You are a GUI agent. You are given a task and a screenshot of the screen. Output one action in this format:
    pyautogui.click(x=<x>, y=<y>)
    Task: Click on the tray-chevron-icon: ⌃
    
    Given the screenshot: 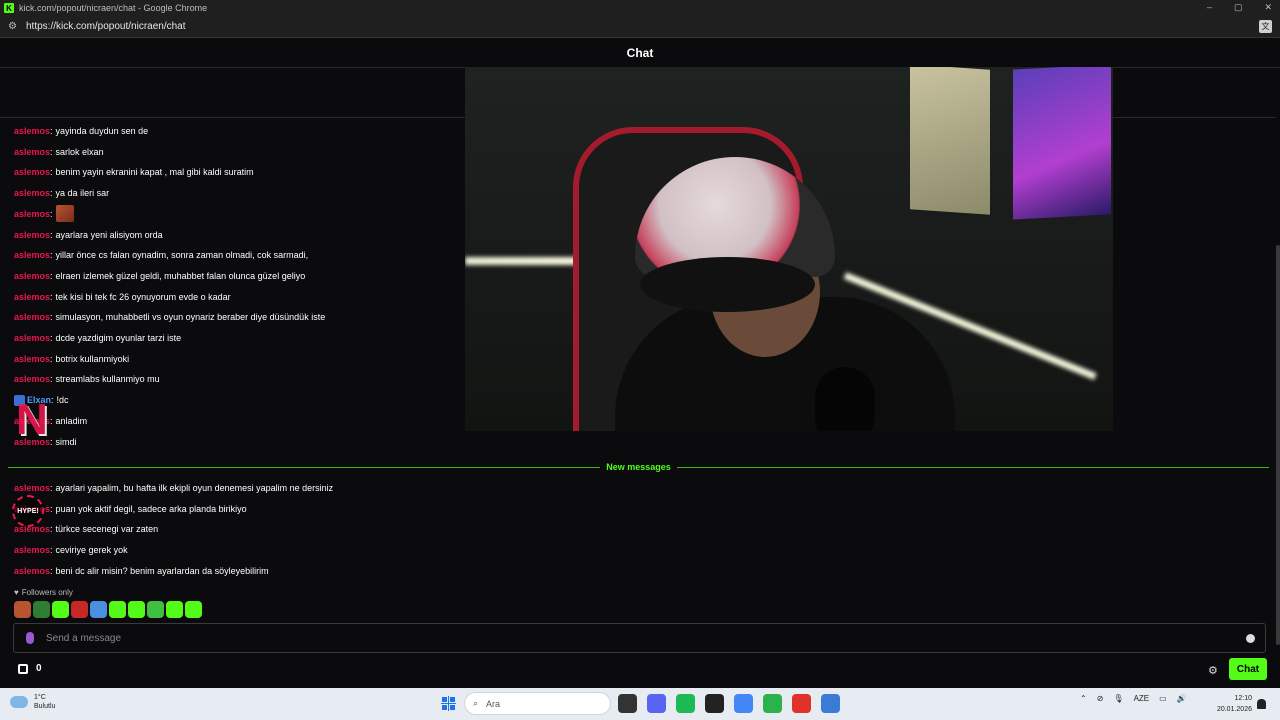 What is the action you would take?
    pyautogui.click(x=1083, y=698)
    